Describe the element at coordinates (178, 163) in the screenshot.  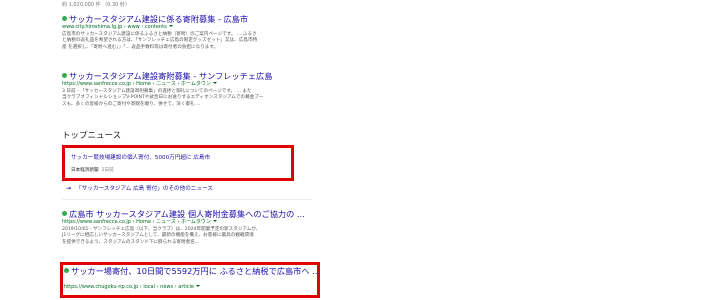
I see `news-card-highlight: サッカー競技場建設の個人寄付、5000万円超に 広島市 日本経済新聞 2日前` at that location.